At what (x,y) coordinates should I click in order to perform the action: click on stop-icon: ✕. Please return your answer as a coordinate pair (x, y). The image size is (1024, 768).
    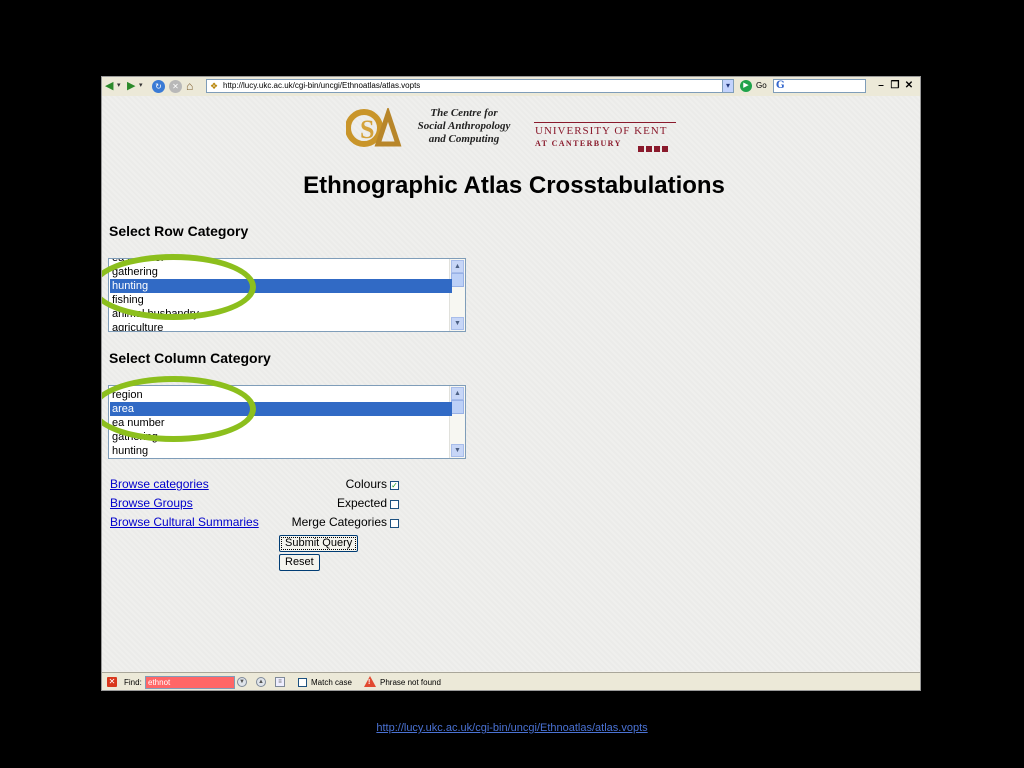
    Looking at the image, I should click on (175, 86).